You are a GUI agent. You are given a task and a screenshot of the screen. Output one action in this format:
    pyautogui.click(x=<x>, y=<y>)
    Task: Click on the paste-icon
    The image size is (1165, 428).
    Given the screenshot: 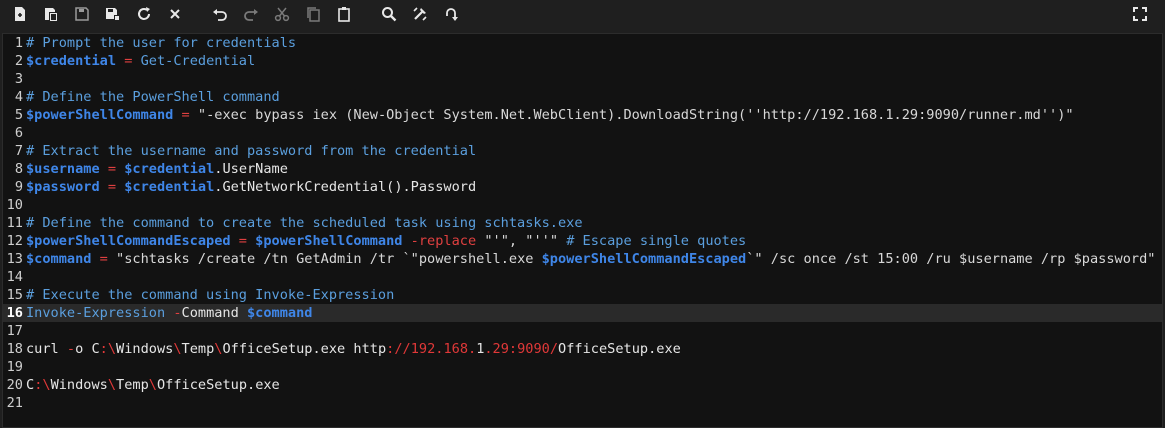 What is the action you would take?
    pyautogui.click(x=344, y=14)
    